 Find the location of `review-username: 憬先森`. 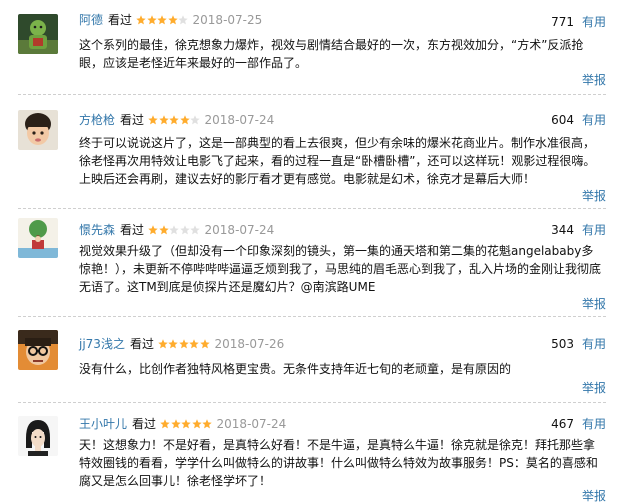

review-username: 憬先森 is located at coordinates (97, 230).